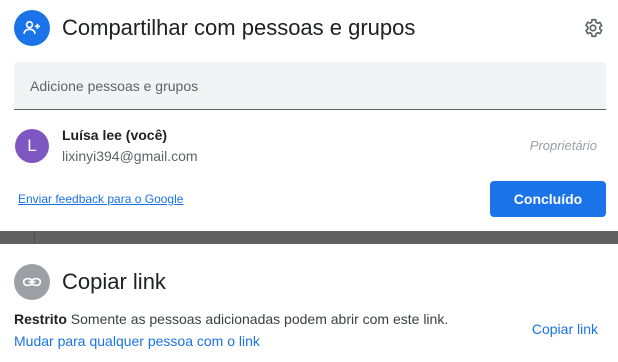 This screenshot has width=618, height=362. I want to click on link-icon, so click(32, 282).